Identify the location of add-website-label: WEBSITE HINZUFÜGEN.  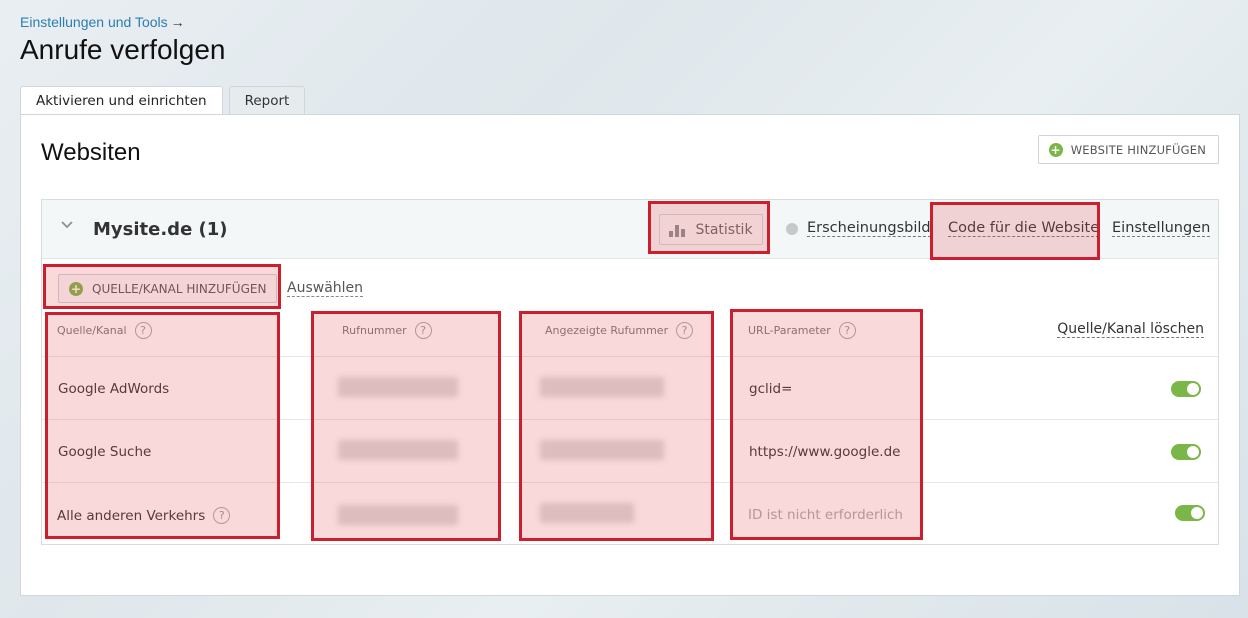
(1138, 149).